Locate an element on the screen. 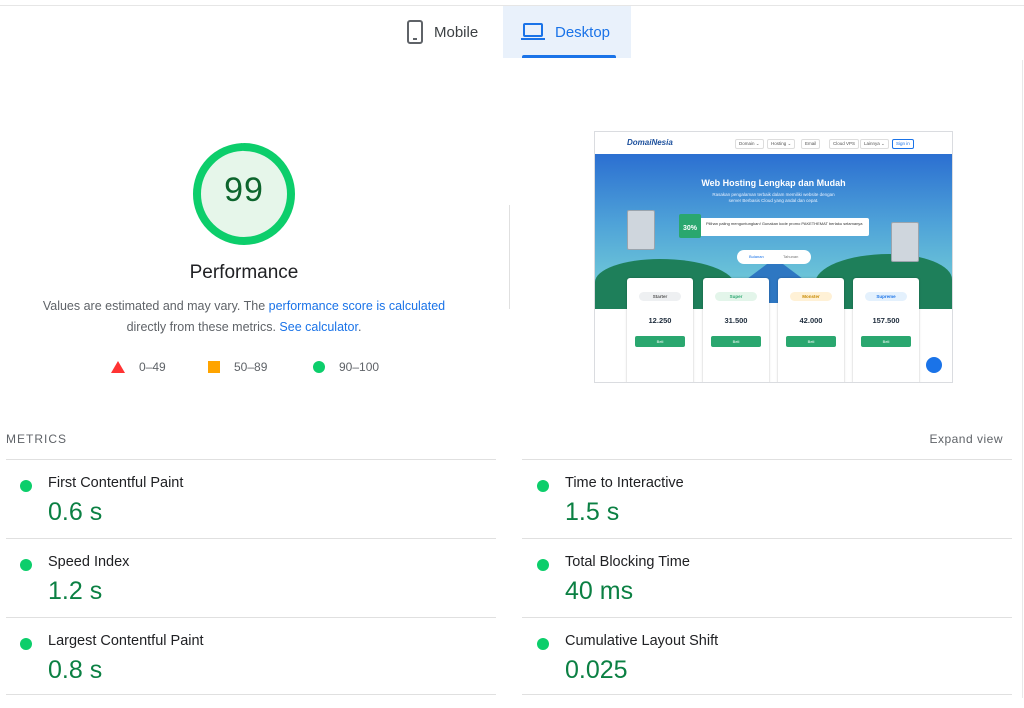  thumb-nav-item: Lainnya ⌄ is located at coordinates (874, 144).